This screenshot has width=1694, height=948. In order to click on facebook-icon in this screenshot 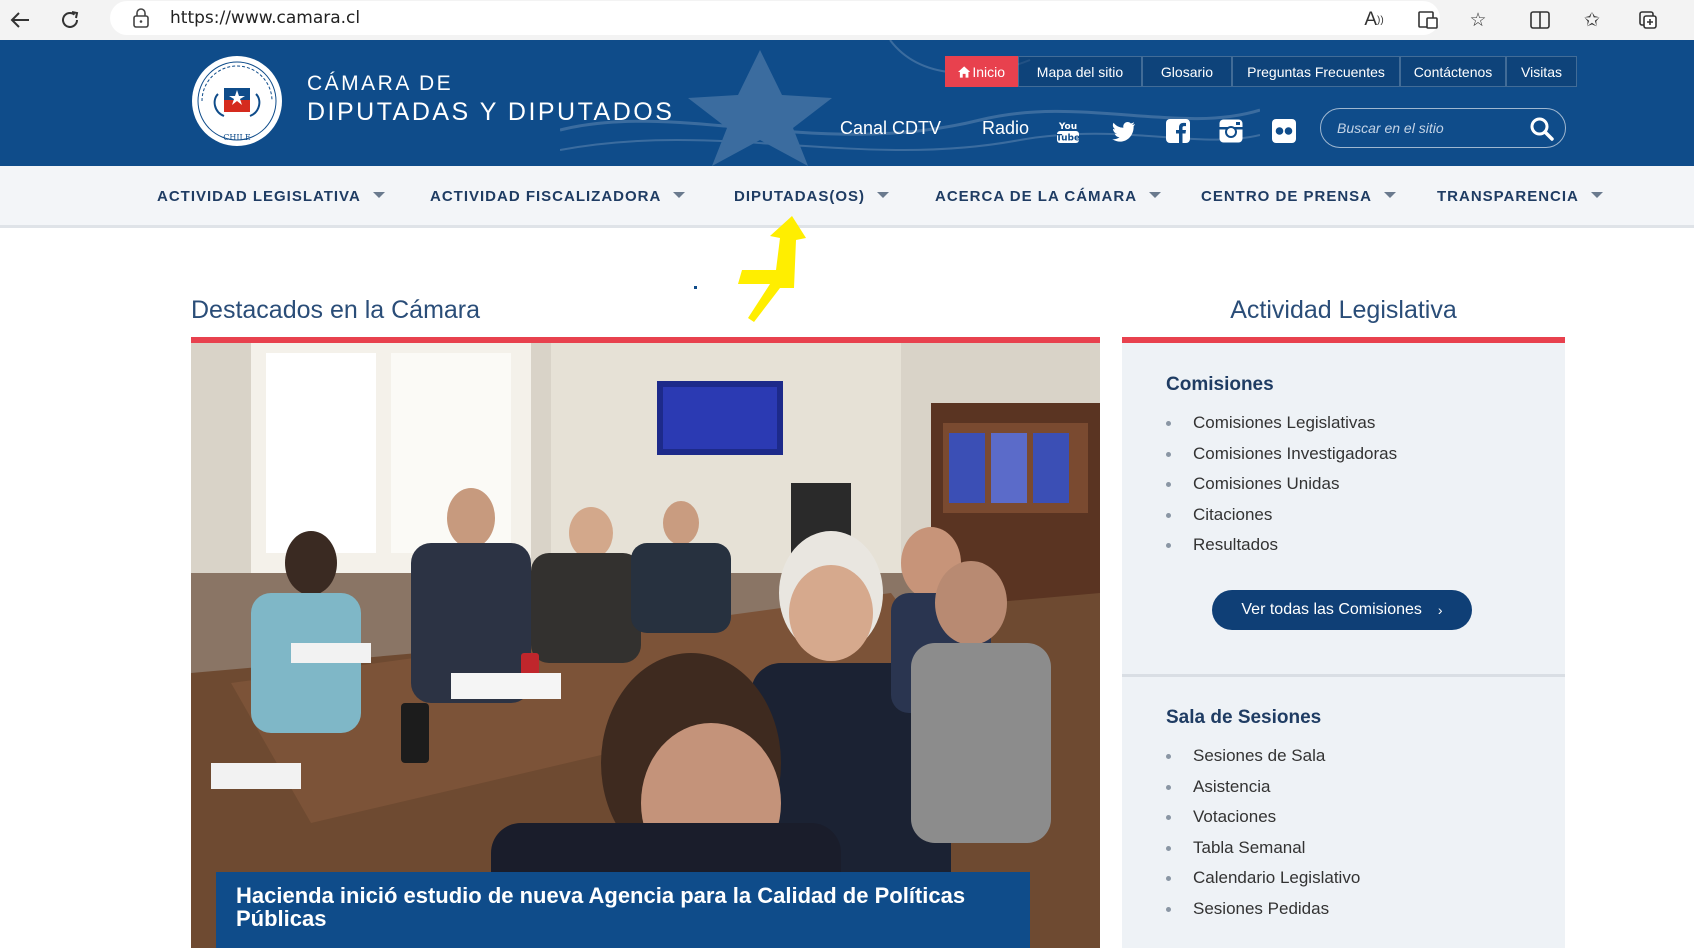, I will do `click(1178, 131)`.